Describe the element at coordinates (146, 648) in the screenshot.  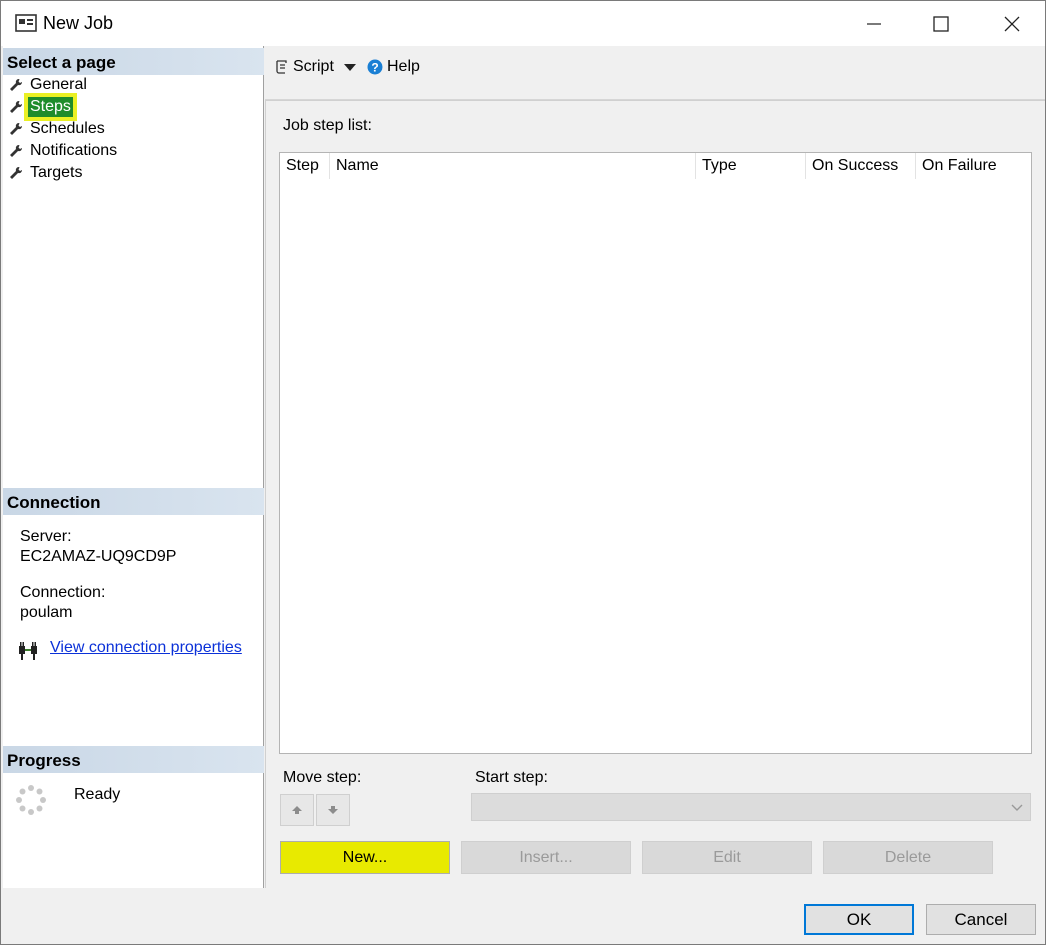
I see `view-connection-properties-link: View connection properties` at that location.